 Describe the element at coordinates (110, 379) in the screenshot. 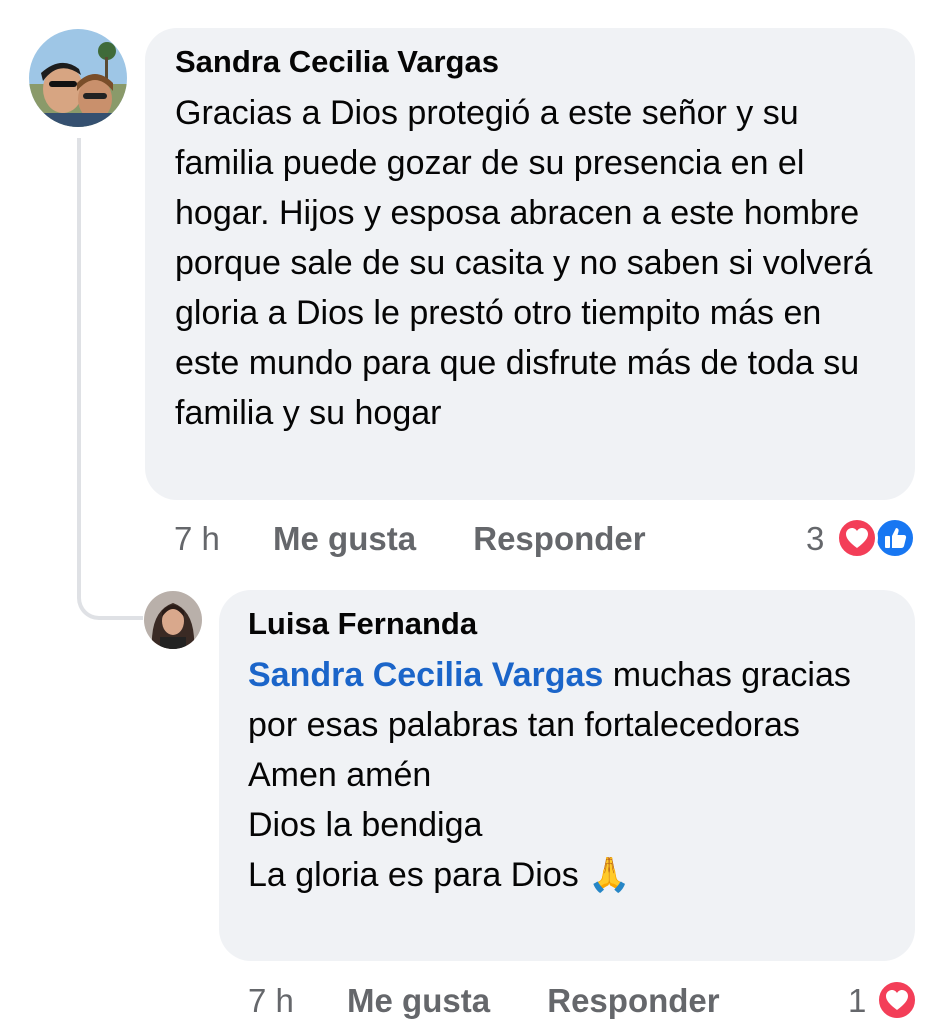

I see `reply-thread-line` at that location.